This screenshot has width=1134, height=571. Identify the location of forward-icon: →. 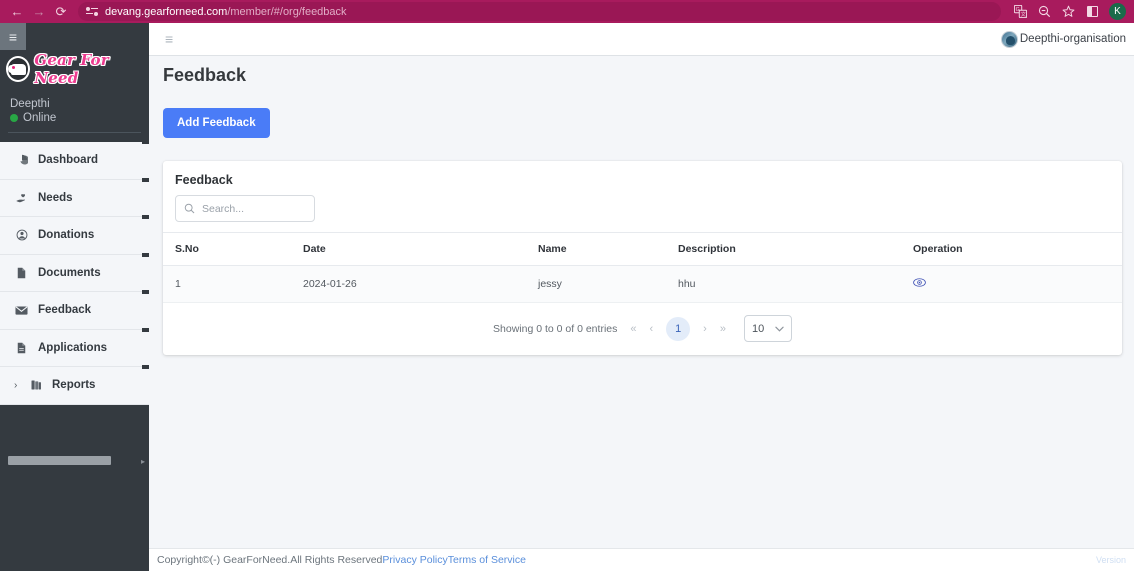
(39, 12).